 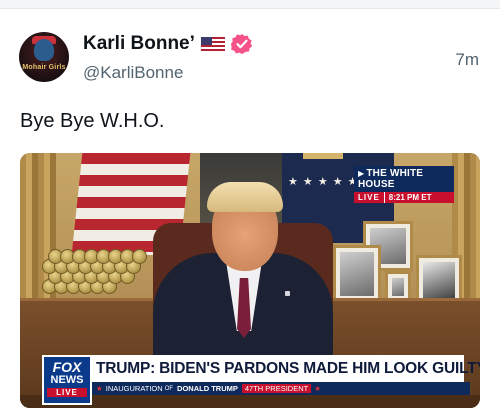 What do you see at coordinates (323, 182) in the screenshot?
I see `flag-stars-decoration: ★ ★ ★ ★ ★` at bounding box center [323, 182].